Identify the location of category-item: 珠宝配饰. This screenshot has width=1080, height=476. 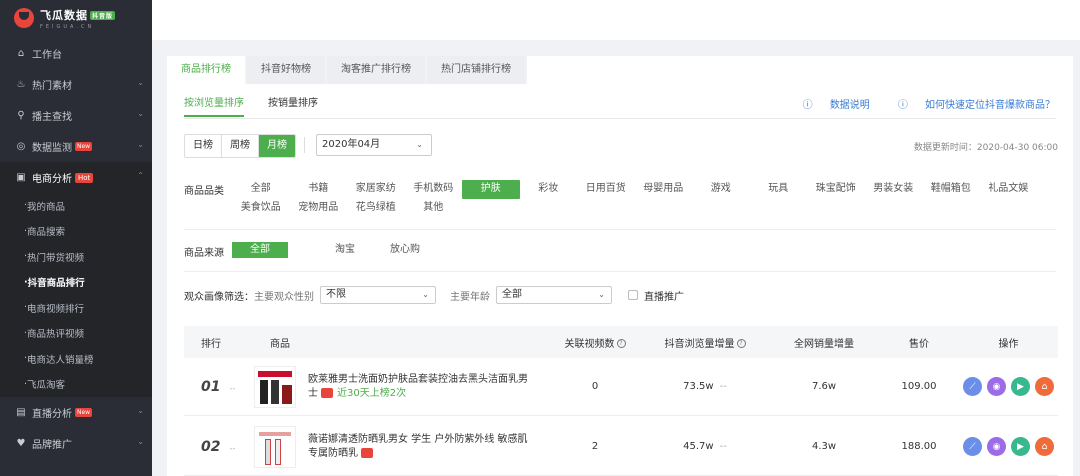
(836, 189).